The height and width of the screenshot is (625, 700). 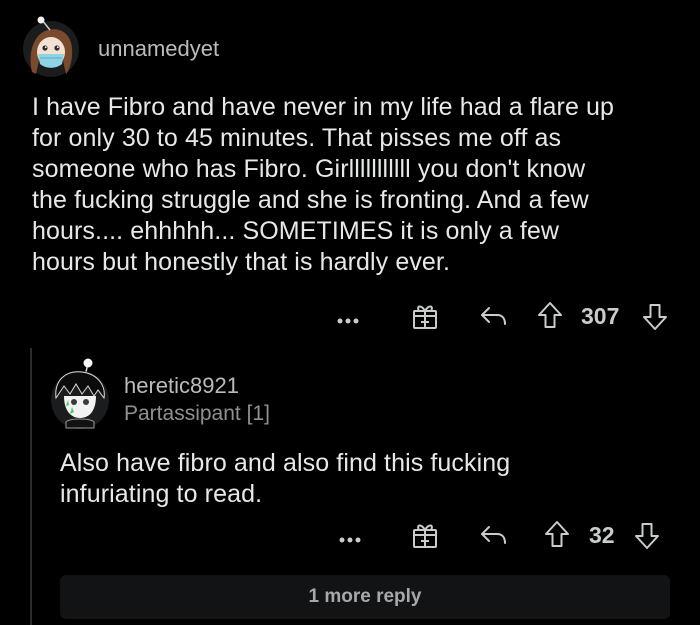 I want to click on comment-actions: 307, so click(x=506, y=316).